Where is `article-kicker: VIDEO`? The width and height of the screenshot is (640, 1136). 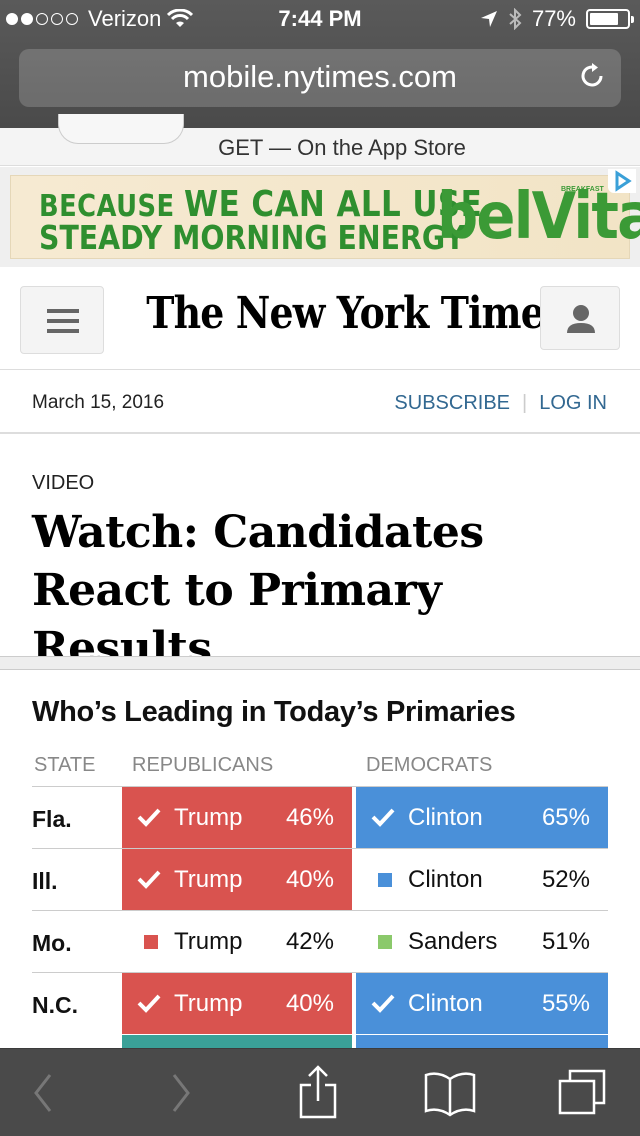
article-kicker: VIDEO is located at coordinates (63, 483).